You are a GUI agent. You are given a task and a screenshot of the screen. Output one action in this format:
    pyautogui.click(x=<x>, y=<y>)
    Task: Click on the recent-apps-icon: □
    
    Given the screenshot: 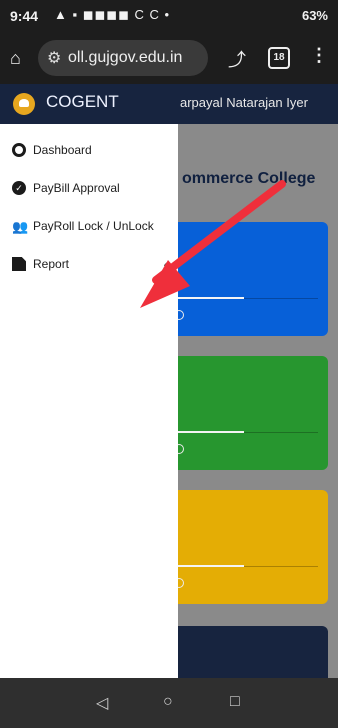 What is the action you would take?
    pyautogui.click(x=235, y=702)
    